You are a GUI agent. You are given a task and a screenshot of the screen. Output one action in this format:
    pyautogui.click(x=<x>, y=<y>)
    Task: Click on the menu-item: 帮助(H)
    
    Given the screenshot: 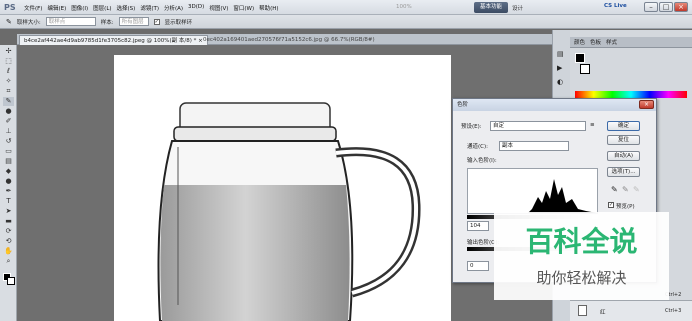 What is the action you would take?
    pyautogui.click(x=268, y=8)
    